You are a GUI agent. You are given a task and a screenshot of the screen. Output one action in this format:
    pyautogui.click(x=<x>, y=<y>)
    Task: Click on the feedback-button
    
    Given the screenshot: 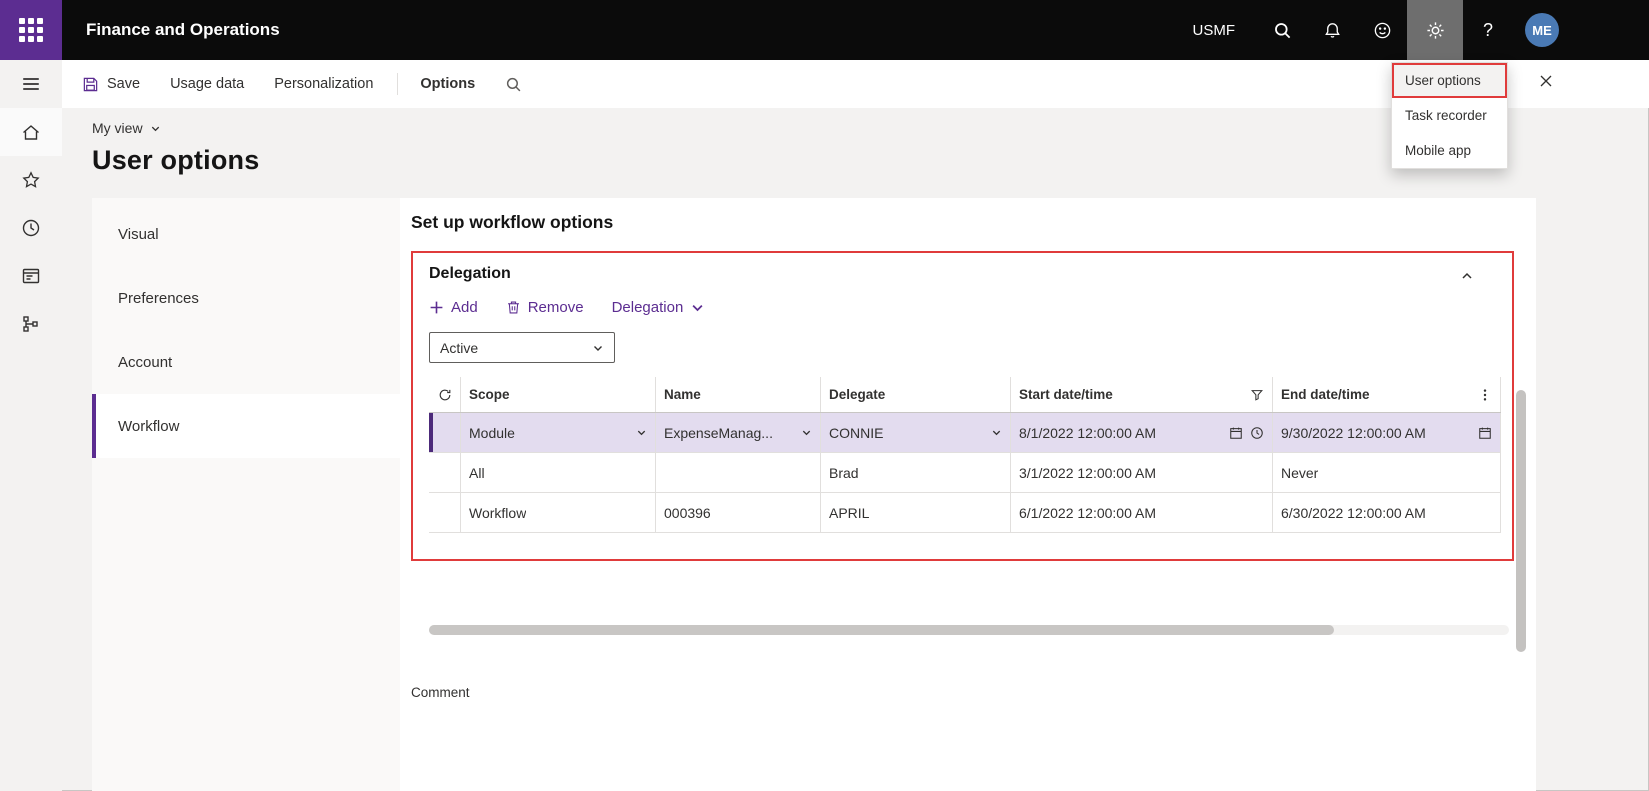 What is the action you would take?
    pyautogui.click(x=1382, y=30)
    